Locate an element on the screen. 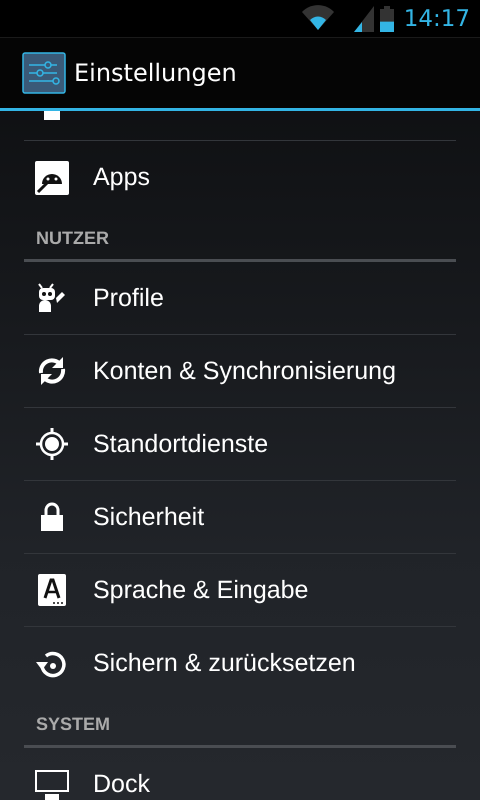  settings-item: Standortdienste is located at coordinates (240, 444).